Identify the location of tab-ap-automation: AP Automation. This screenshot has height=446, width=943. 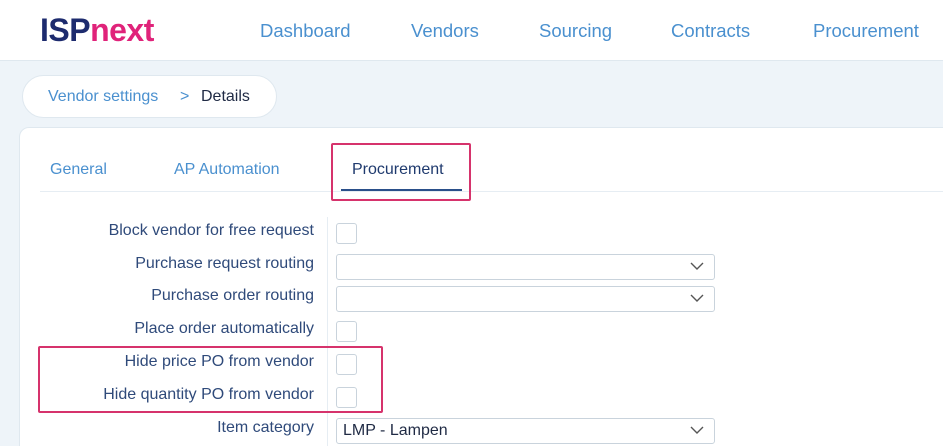
(227, 170).